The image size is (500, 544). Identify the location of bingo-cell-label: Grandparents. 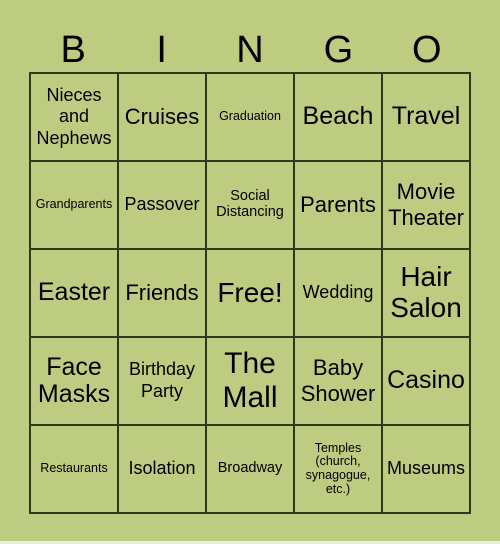
(74, 204).